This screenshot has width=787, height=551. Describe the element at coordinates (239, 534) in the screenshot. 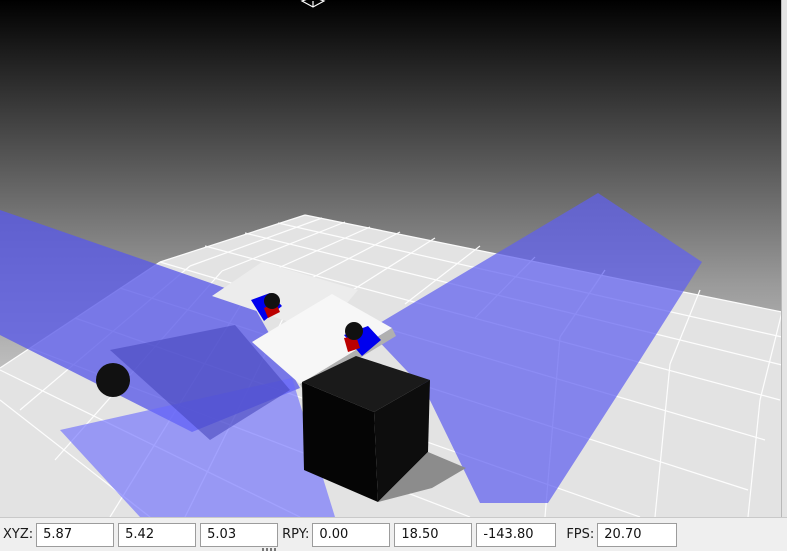

I see `xyz-z-field: 5.03` at that location.